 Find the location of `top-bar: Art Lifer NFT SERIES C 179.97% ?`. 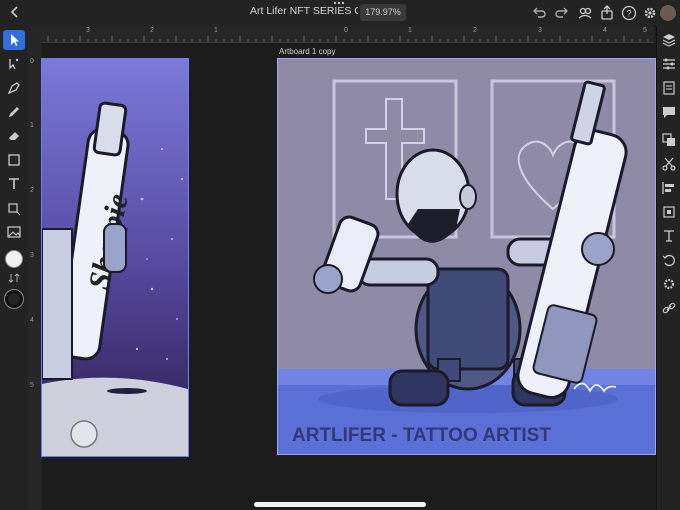

top-bar: Art Lifer NFT SERIES C 179.97% ? is located at coordinates (340, 13).